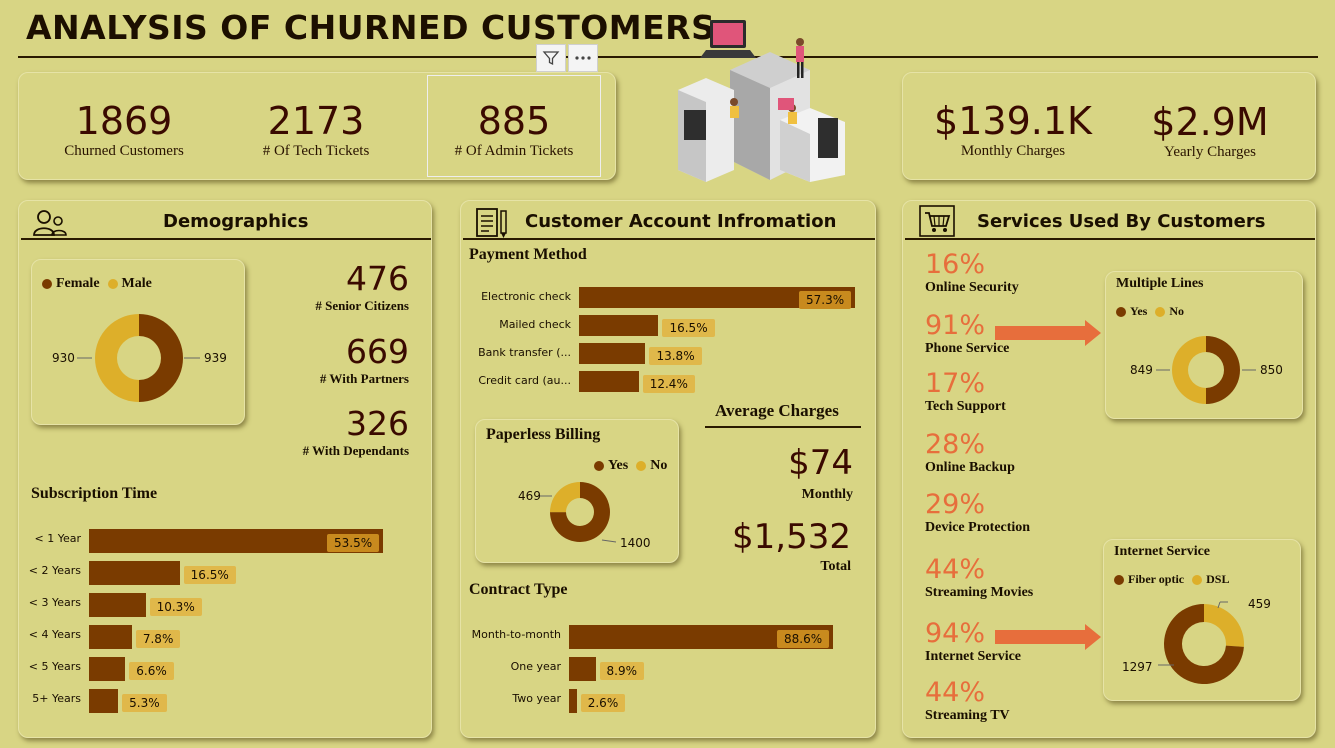 The image size is (1335, 748). I want to click on donut-no-slice, so click(565, 497).